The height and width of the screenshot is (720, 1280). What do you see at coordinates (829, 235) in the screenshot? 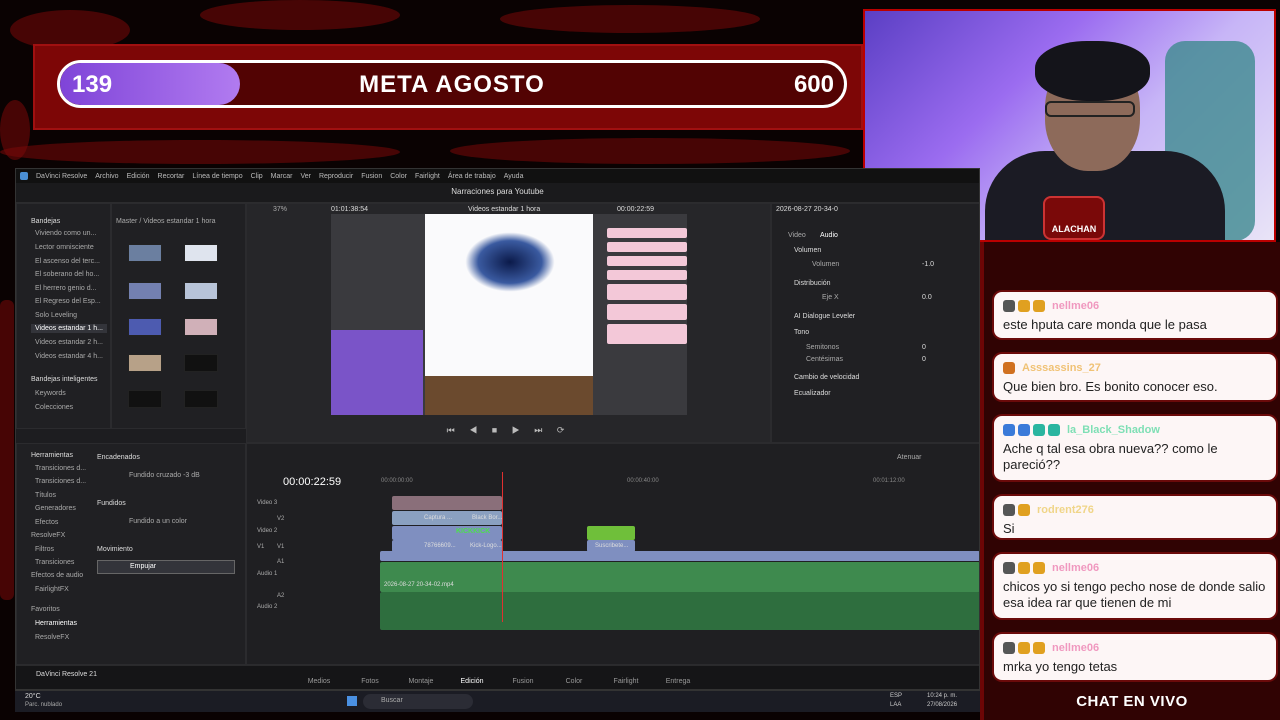
I see `inspector-tab-audio: Audio` at bounding box center [829, 235].